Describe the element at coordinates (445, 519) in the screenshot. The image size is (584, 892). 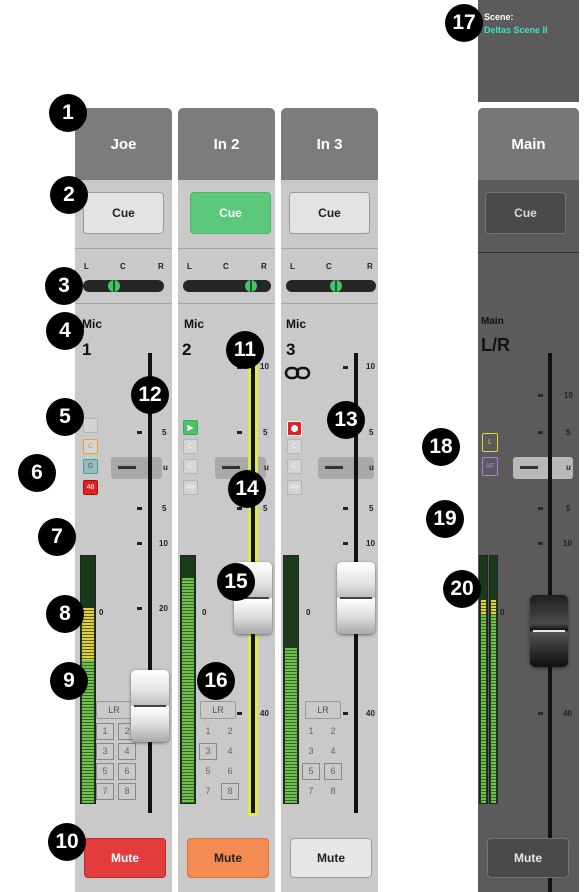
I see `callout-marker: 19` at that location.